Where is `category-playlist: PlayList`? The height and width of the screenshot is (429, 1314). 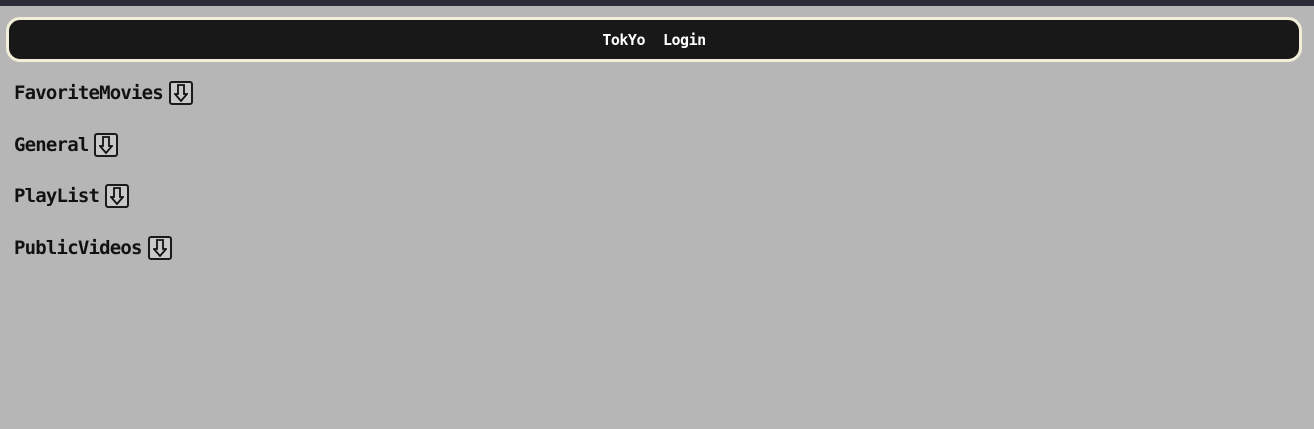
category-playlist: PlayList is located at coordinates (72, 196).